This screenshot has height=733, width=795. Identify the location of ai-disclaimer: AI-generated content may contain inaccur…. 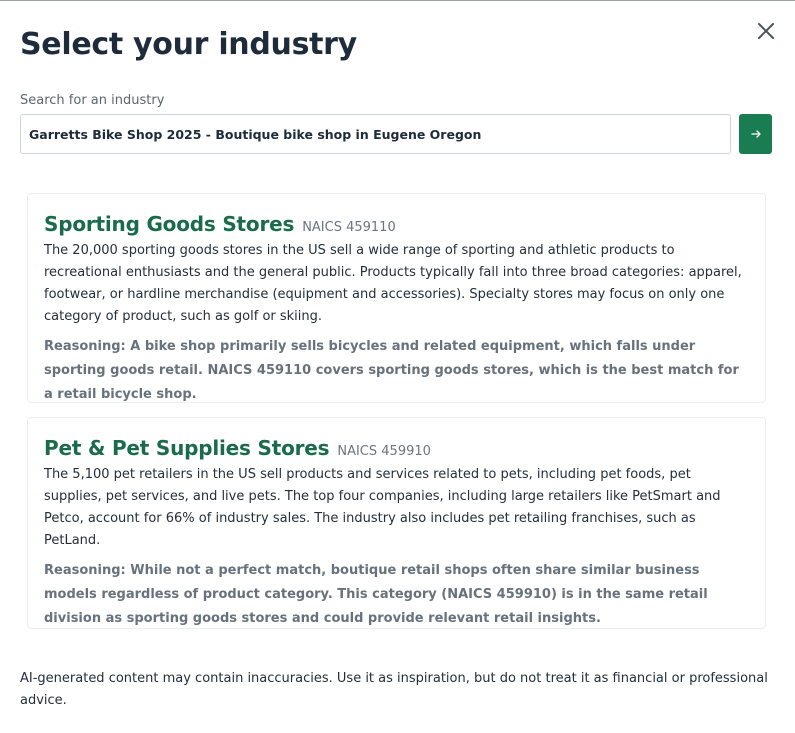
(394, 689).